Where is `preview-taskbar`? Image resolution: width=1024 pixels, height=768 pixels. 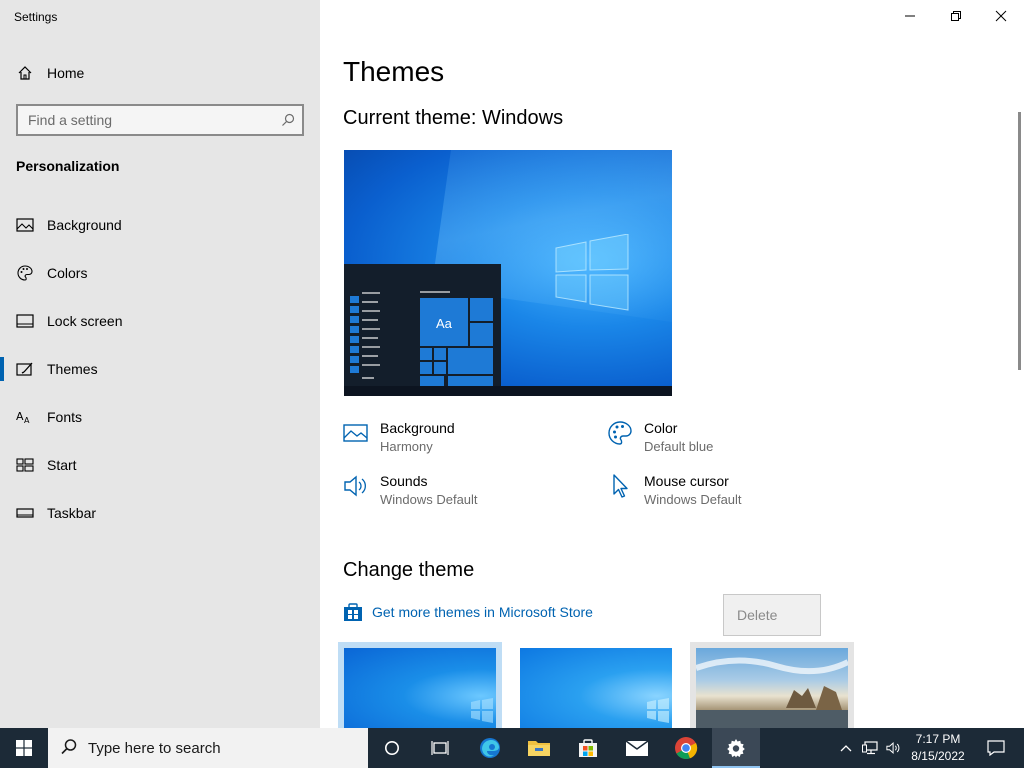
preview-taskbar is located at coordinates (508, 391).